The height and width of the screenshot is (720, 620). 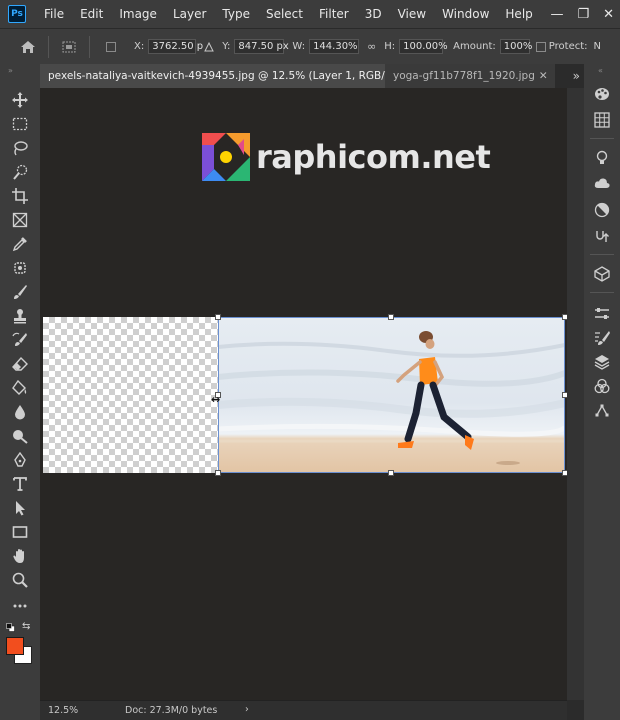 I want to click on paths-panel-icon, so click(x=602, y=410).